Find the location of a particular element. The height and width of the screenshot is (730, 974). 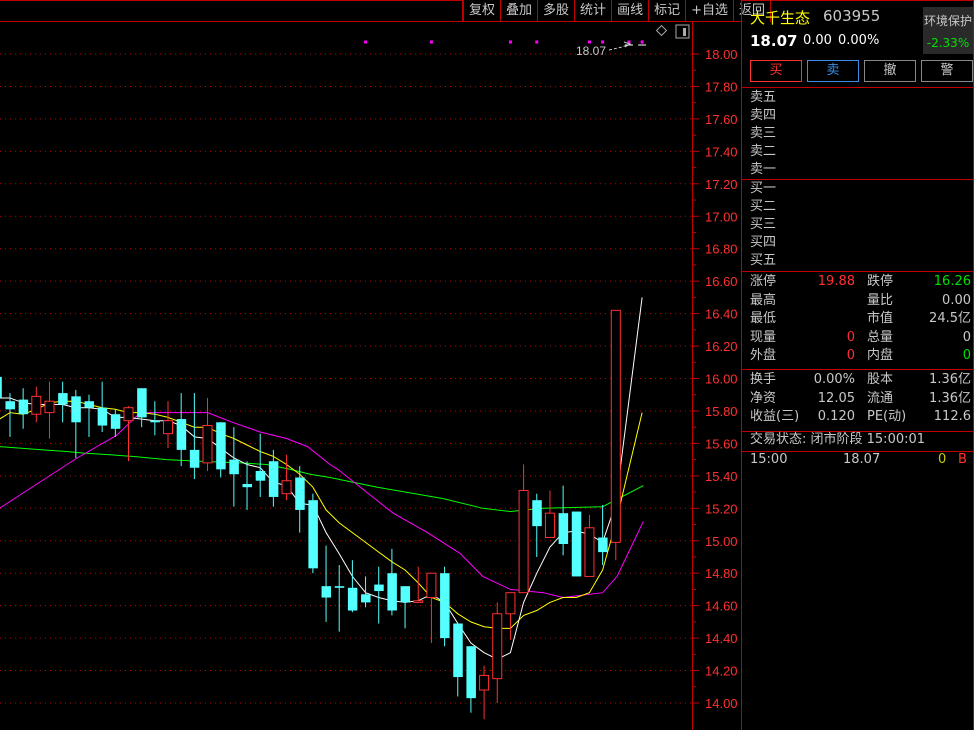

statistics-button: 统计 is located at coordinates (594, 11).